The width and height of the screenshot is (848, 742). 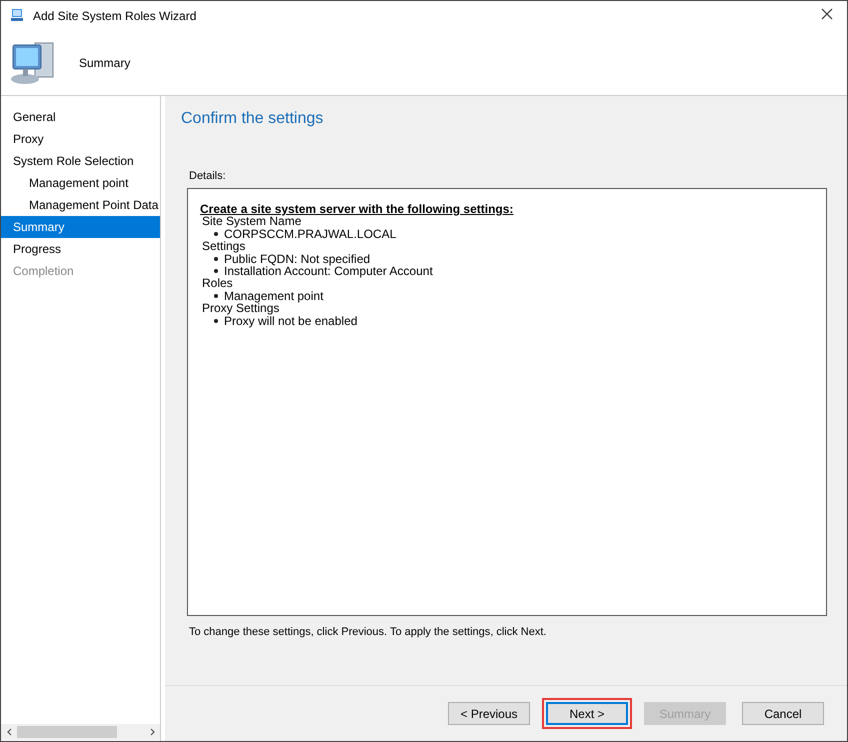 What do you see at coordinates (783, 713) in the screenshot?
I see `wizard-button: Cancel` at bounding box center [783, 713].